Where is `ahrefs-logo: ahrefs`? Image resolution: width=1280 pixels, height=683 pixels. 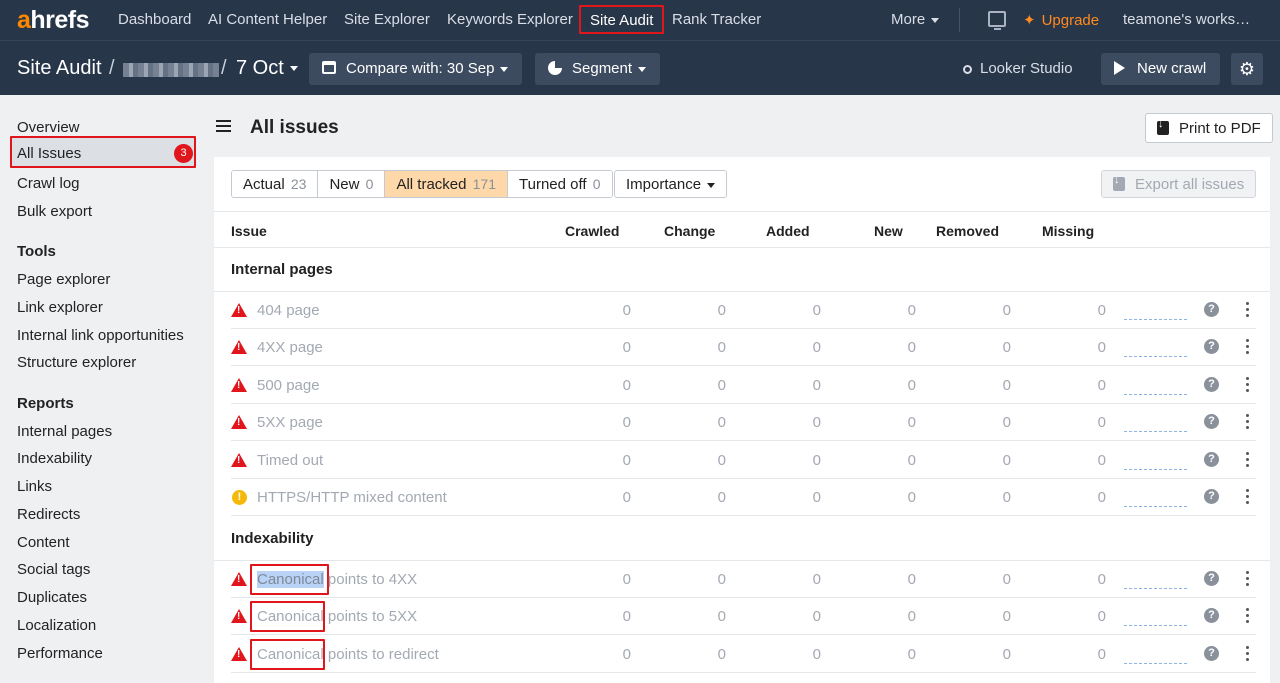
ahrefs-logo: ahrefs is located at coordinates (53, 20).